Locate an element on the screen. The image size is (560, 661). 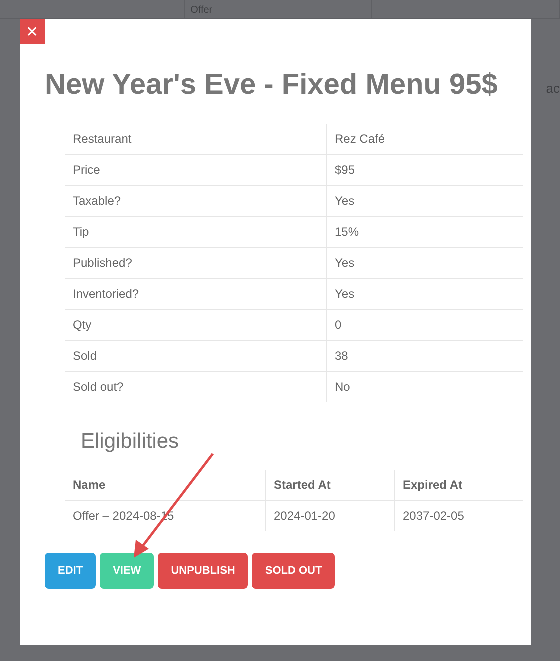
close-button: ✕ is located at coordinates (32, 31).